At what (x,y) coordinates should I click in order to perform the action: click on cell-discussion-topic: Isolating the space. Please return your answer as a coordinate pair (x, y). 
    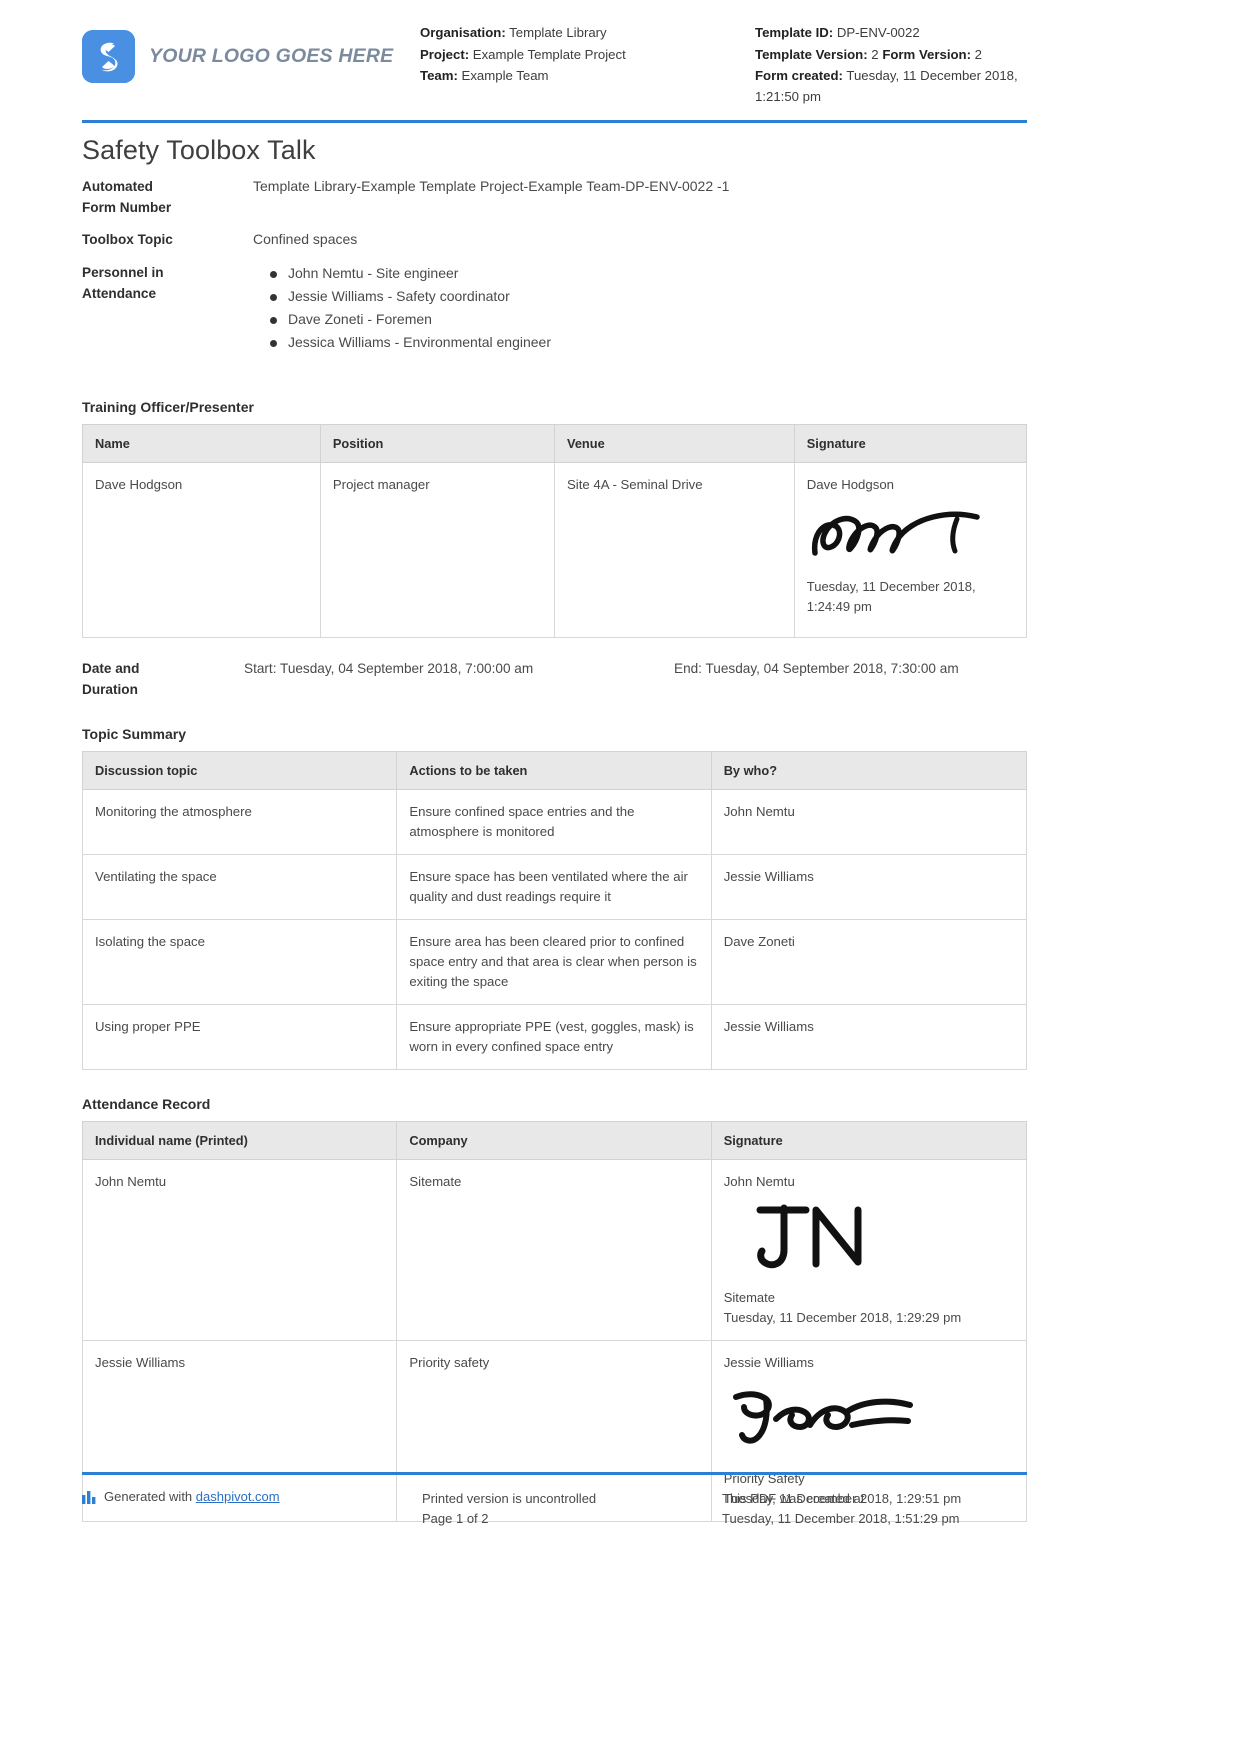
    Looking at the image, I should click on (239, 961).